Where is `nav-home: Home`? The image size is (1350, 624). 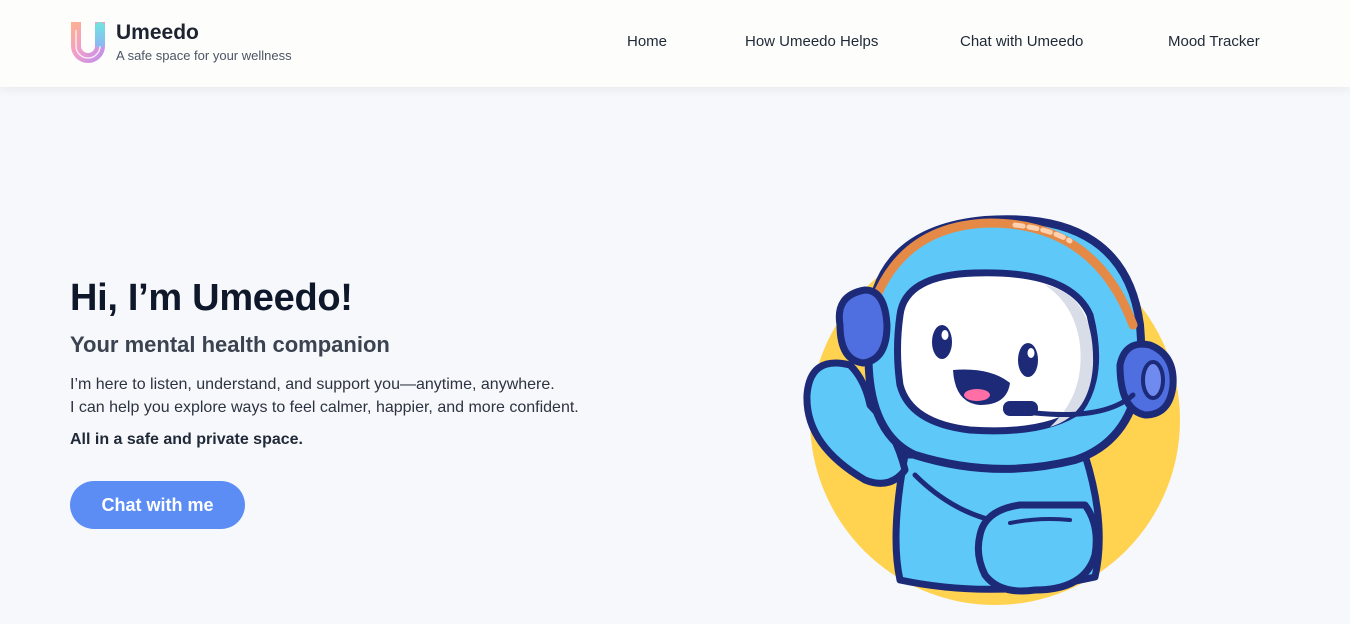
nav-home: Home is located at coordinates (647, 42).